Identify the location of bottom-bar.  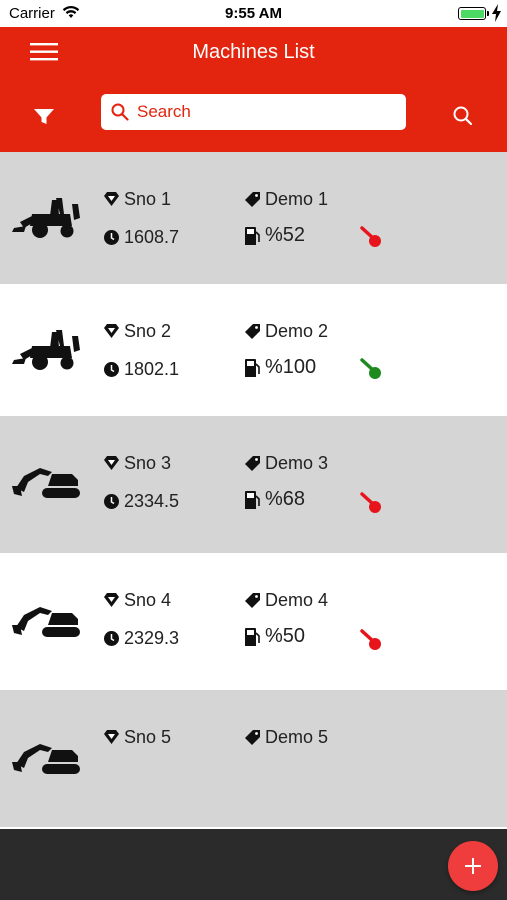
(253, 864).